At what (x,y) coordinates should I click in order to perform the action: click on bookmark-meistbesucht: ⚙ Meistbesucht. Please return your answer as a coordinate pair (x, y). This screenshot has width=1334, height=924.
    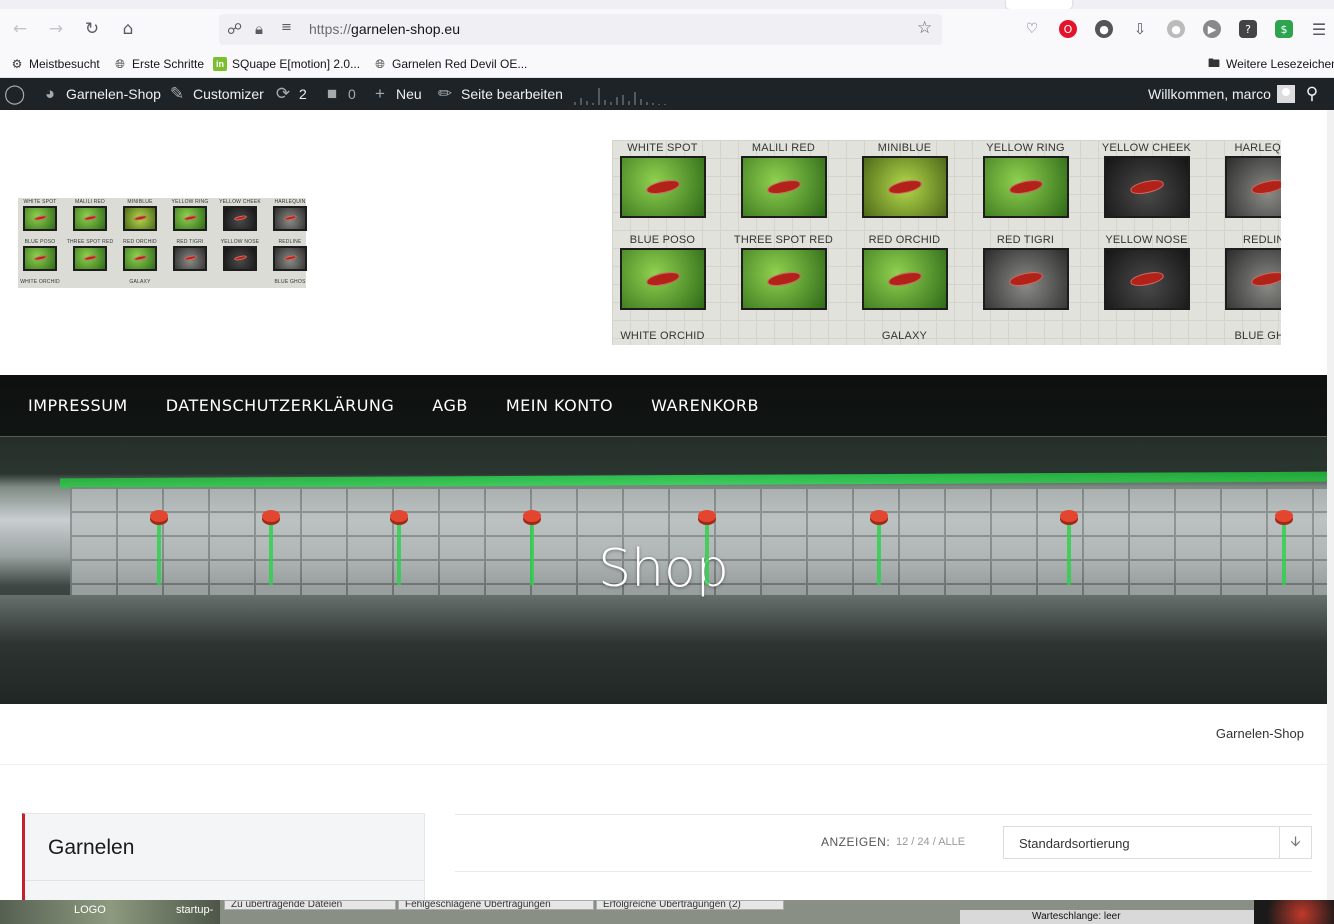
    Looking at the image, I should click on (55, 64).